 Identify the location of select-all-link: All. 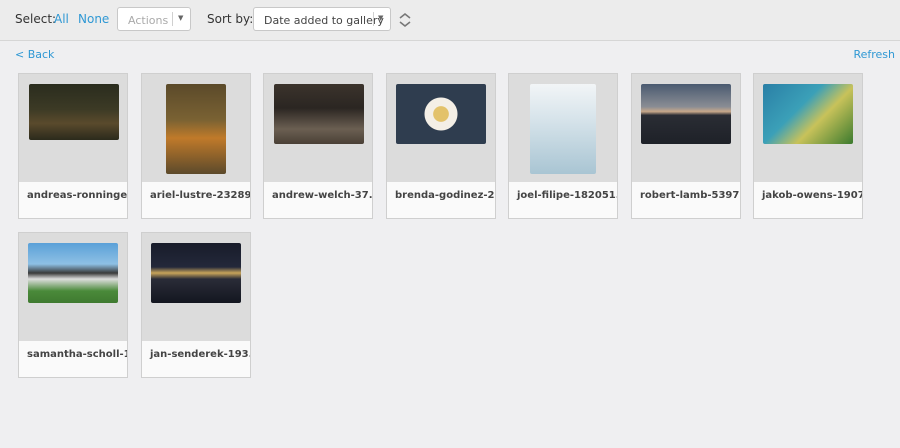
(61, 19).